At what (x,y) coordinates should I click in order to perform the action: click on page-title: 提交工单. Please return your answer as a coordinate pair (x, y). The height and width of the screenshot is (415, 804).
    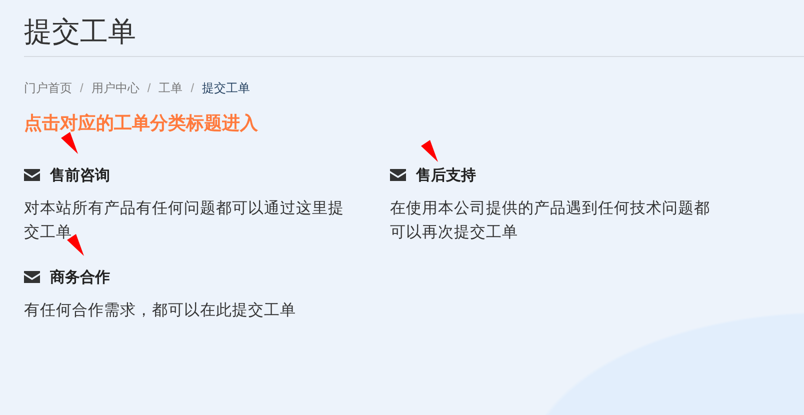
    Looking at the image, I should click on (80, 32).